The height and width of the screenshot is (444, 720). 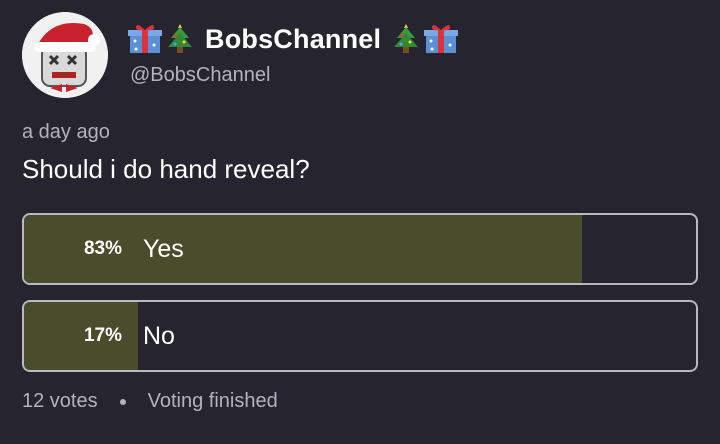 I want to click on separator-dot, so click(x=122, y=401).